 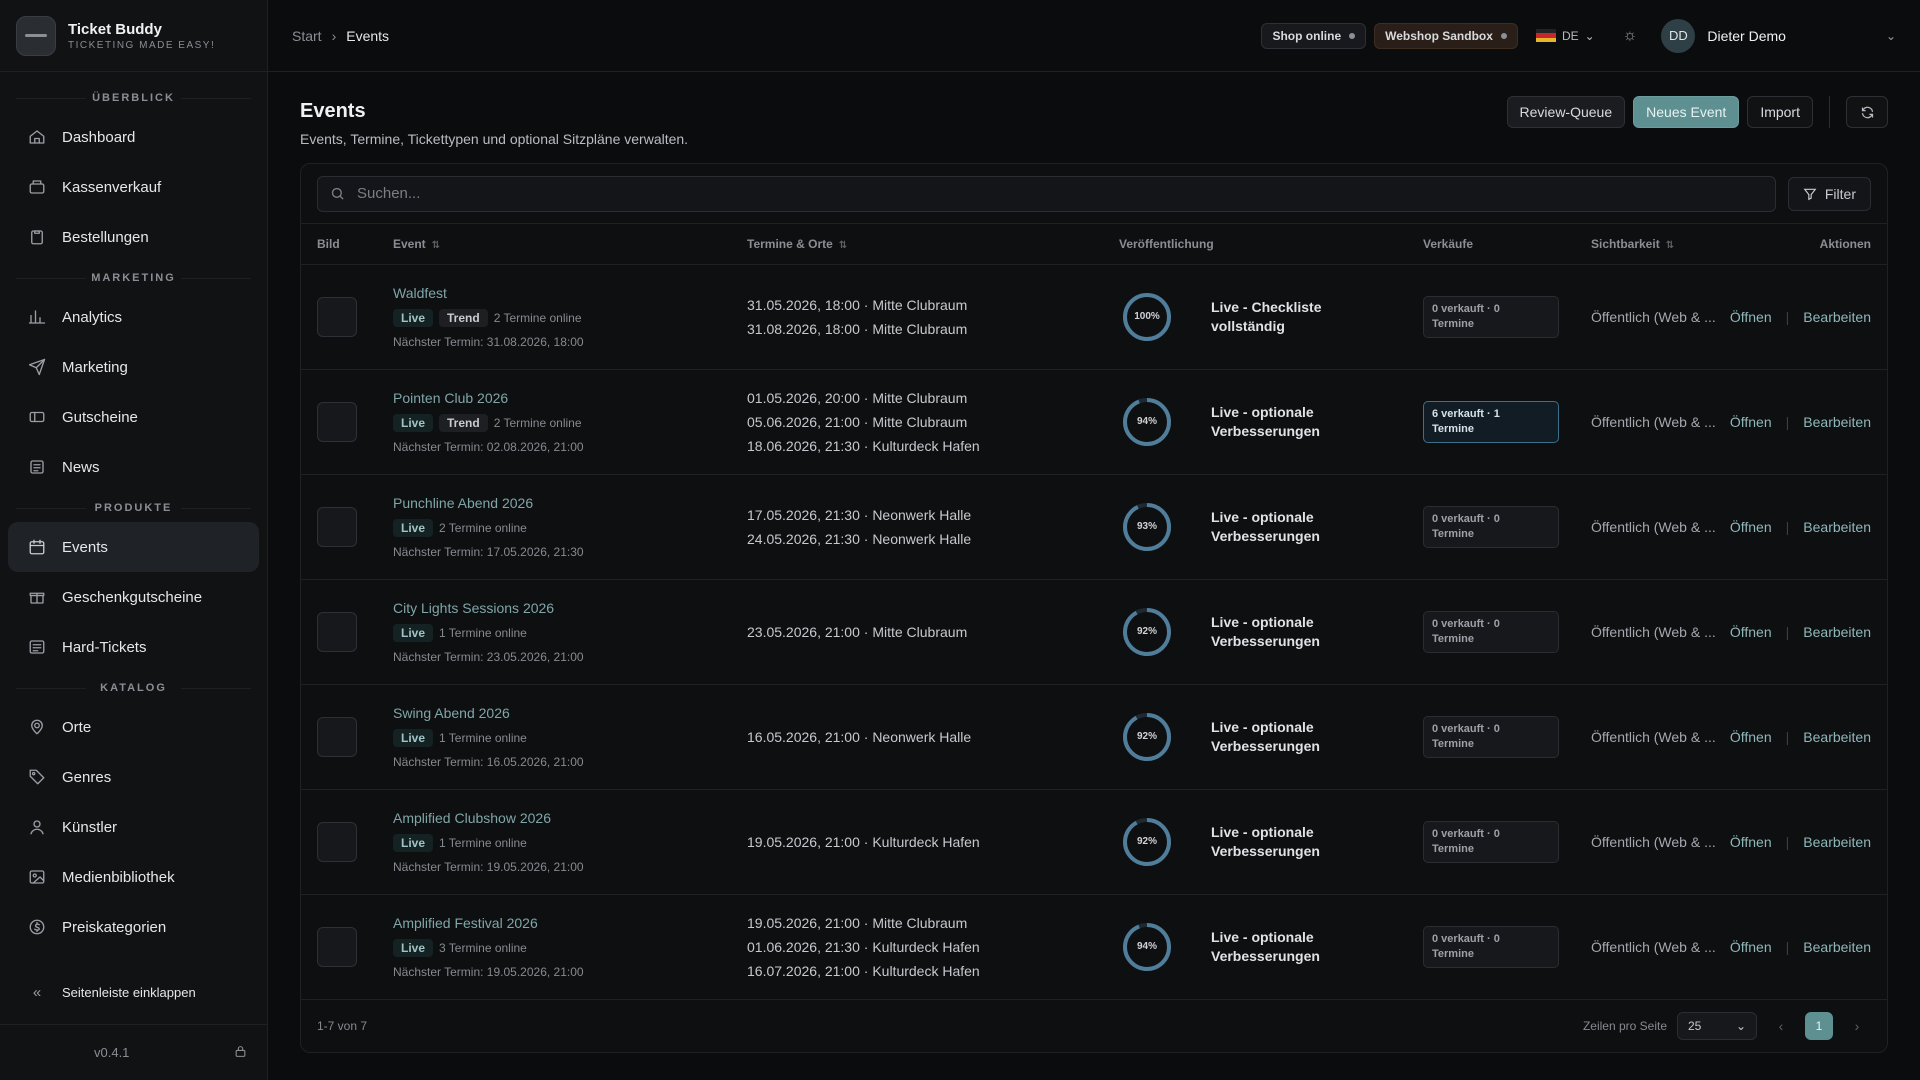 What do you see at coordinates (133, 927) in the screenshot?
I see `sidebar-item-preiskategorien: Preiskategorien` at bounding box center [133, 927].